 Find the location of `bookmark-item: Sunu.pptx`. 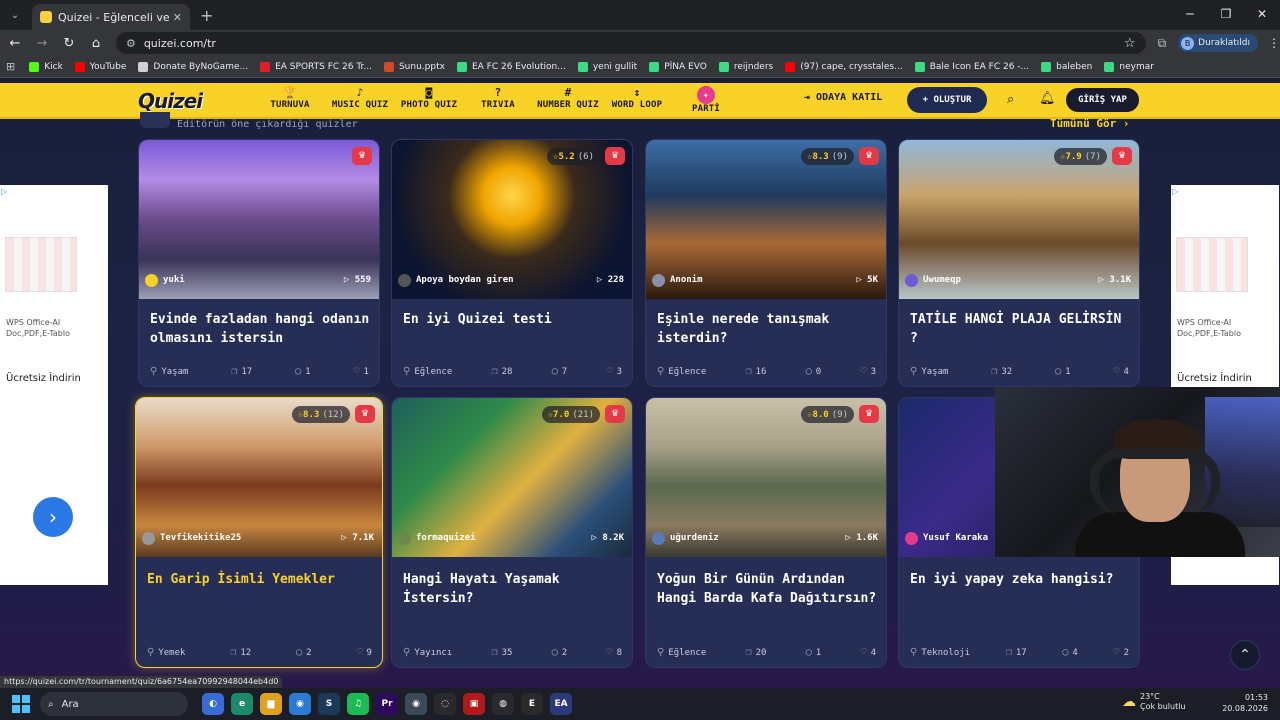

bookmark-item: Sunu.pptx is located at coordinates (414, 66).